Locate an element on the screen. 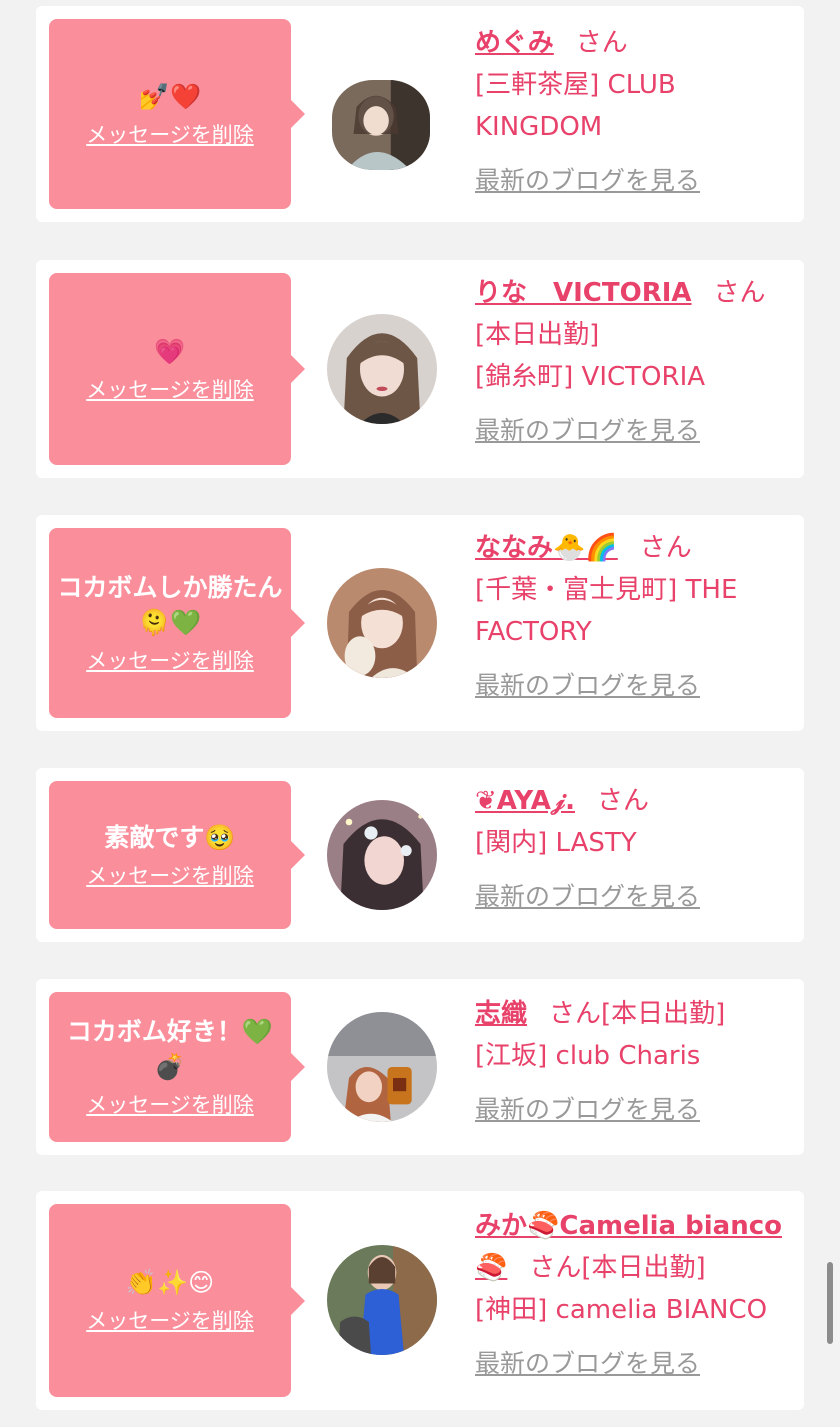 The image size is (840, 1427). cast-info: ❦AYA𝒿. さん [関内] LASTY 最新のブログを見る is located at coordinates (635, 849).